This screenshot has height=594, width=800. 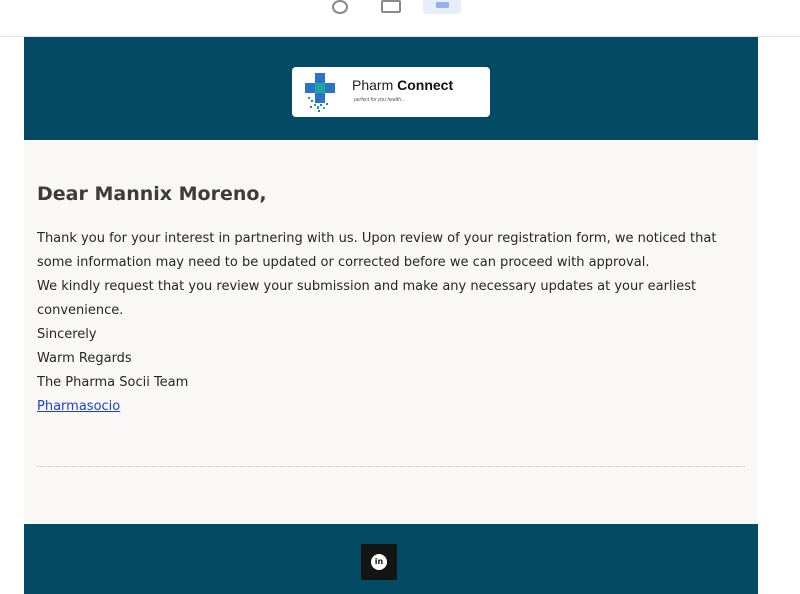 I want to click on brand-name-bold: Connect, so click(x=425, y=85).